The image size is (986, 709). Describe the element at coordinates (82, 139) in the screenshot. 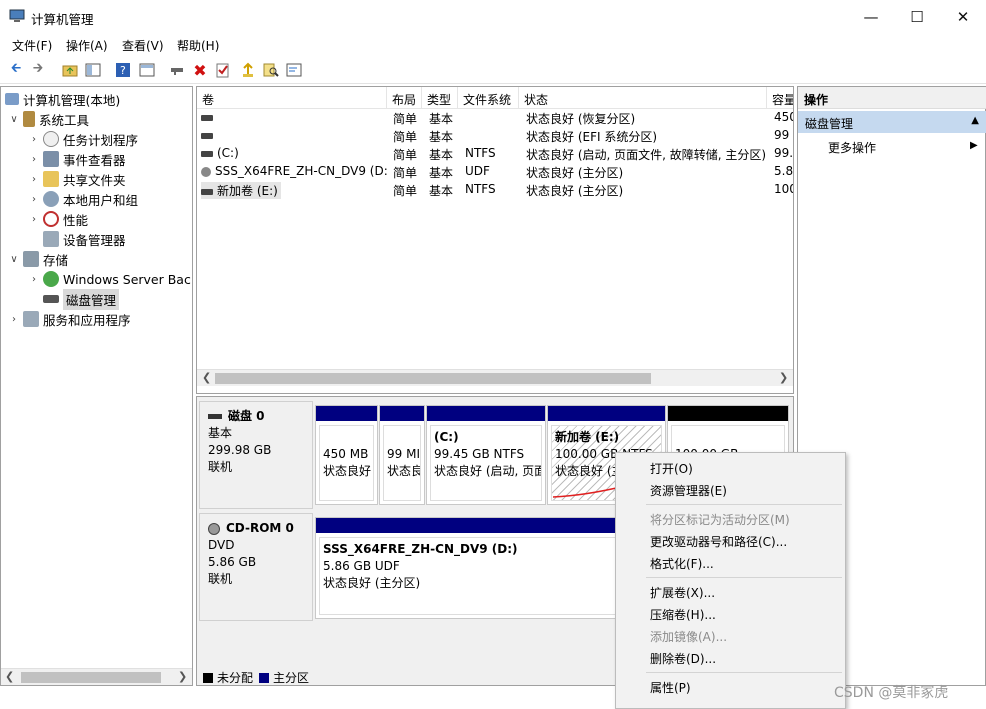

I see `tree-task-scheduler: › 任务计划程序` at that location.